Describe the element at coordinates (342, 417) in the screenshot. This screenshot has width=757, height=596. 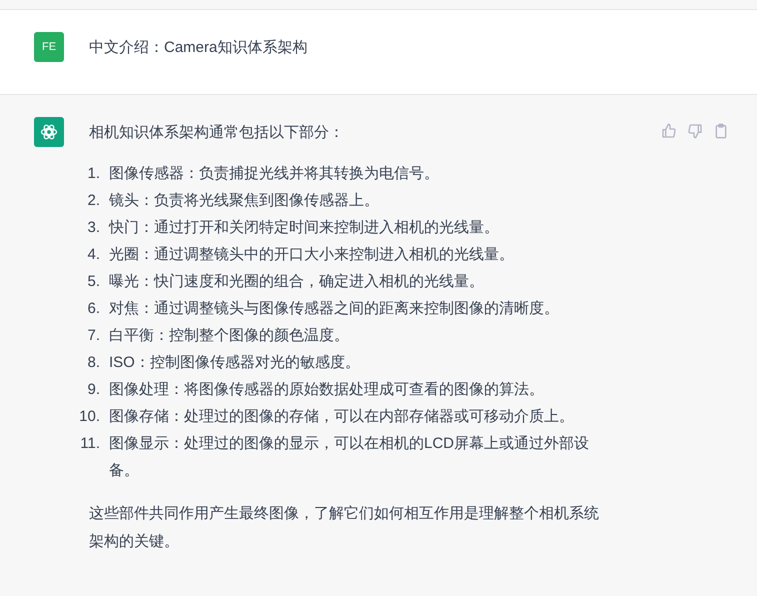
I see `list-item-text: 图像存储：处理过的图像的存储，可以在内部存储器或可移动介质上。` at that location.